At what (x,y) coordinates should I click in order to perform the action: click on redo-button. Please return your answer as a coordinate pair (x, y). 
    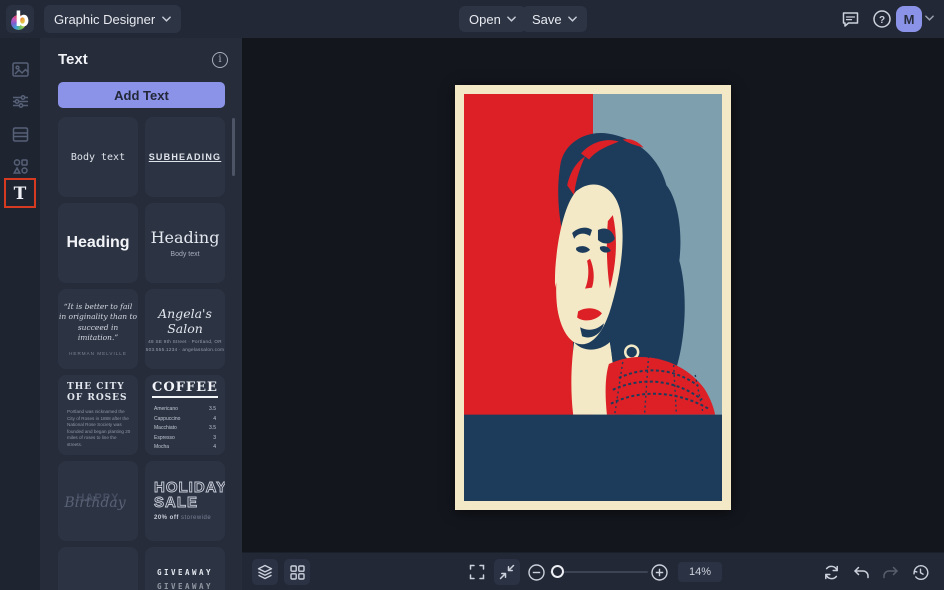
    Looking at the image, I should click on (890, 572).